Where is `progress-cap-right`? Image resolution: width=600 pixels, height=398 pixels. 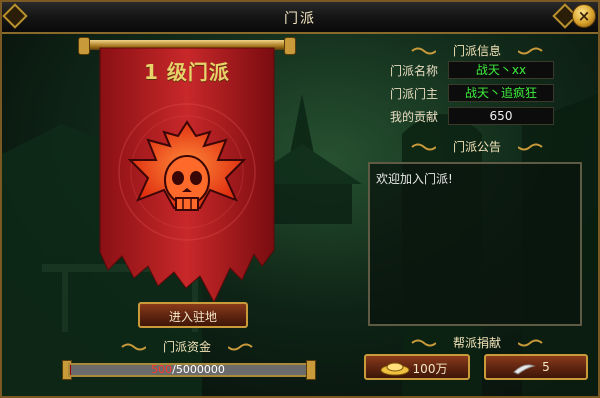
progress-cap-right is located at coordinates (311, 370).